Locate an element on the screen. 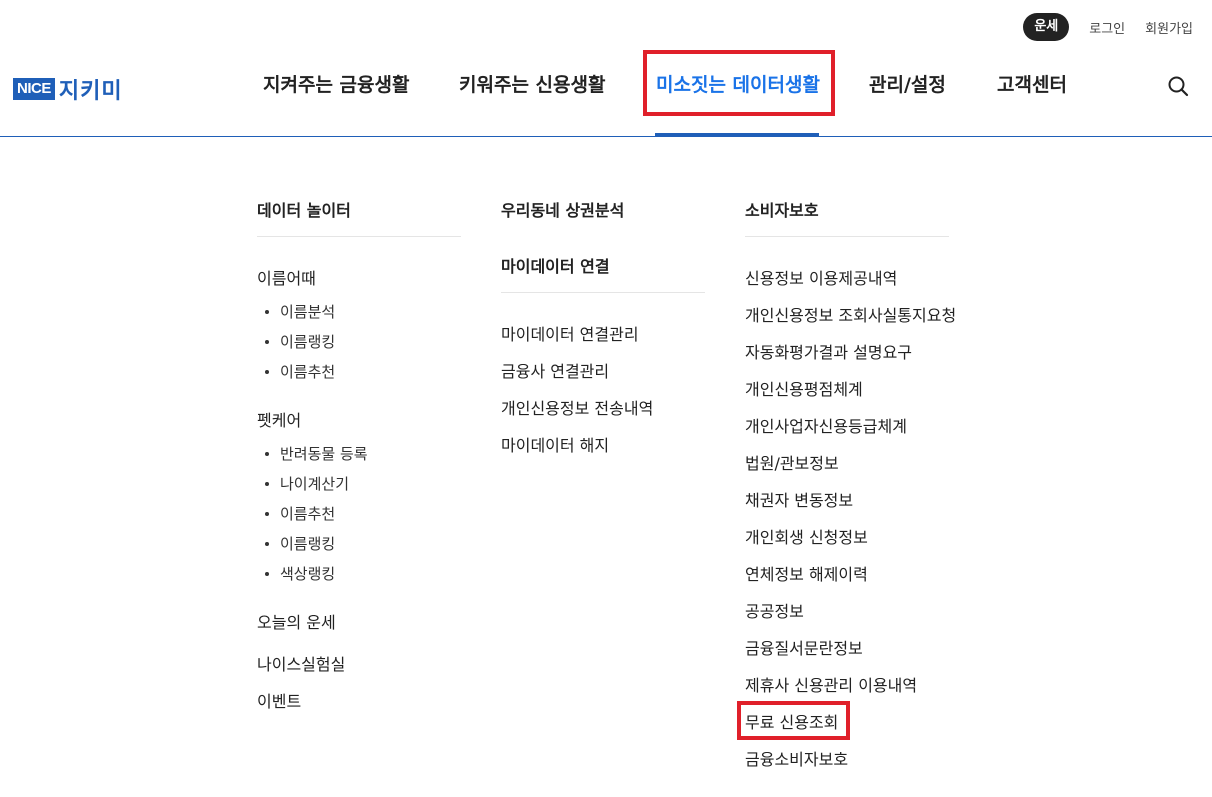 The image size is (1212, 797). nav-customer-center: 고객센터 is located at coordinates (1032, 85).